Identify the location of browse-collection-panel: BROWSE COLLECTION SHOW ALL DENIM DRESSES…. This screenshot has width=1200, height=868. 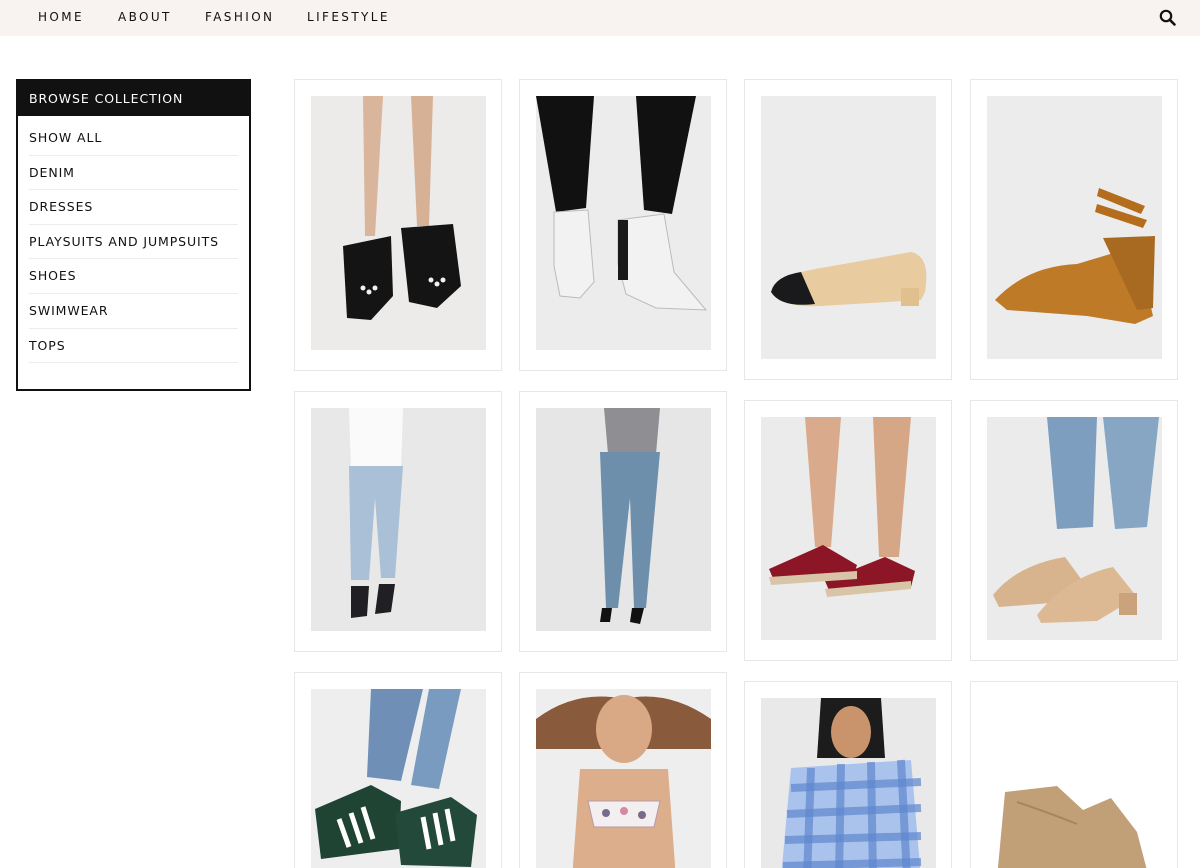
(133, 235).